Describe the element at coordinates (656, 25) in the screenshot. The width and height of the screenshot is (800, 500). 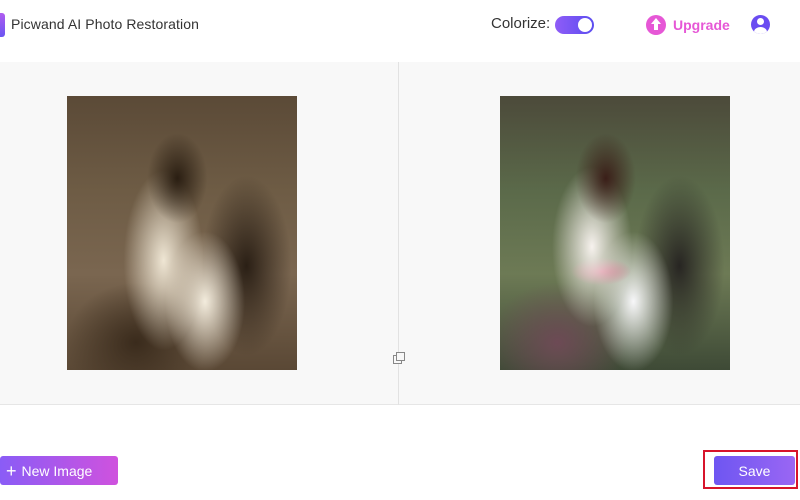
I see `upgrade-arrow-icon` at that location.